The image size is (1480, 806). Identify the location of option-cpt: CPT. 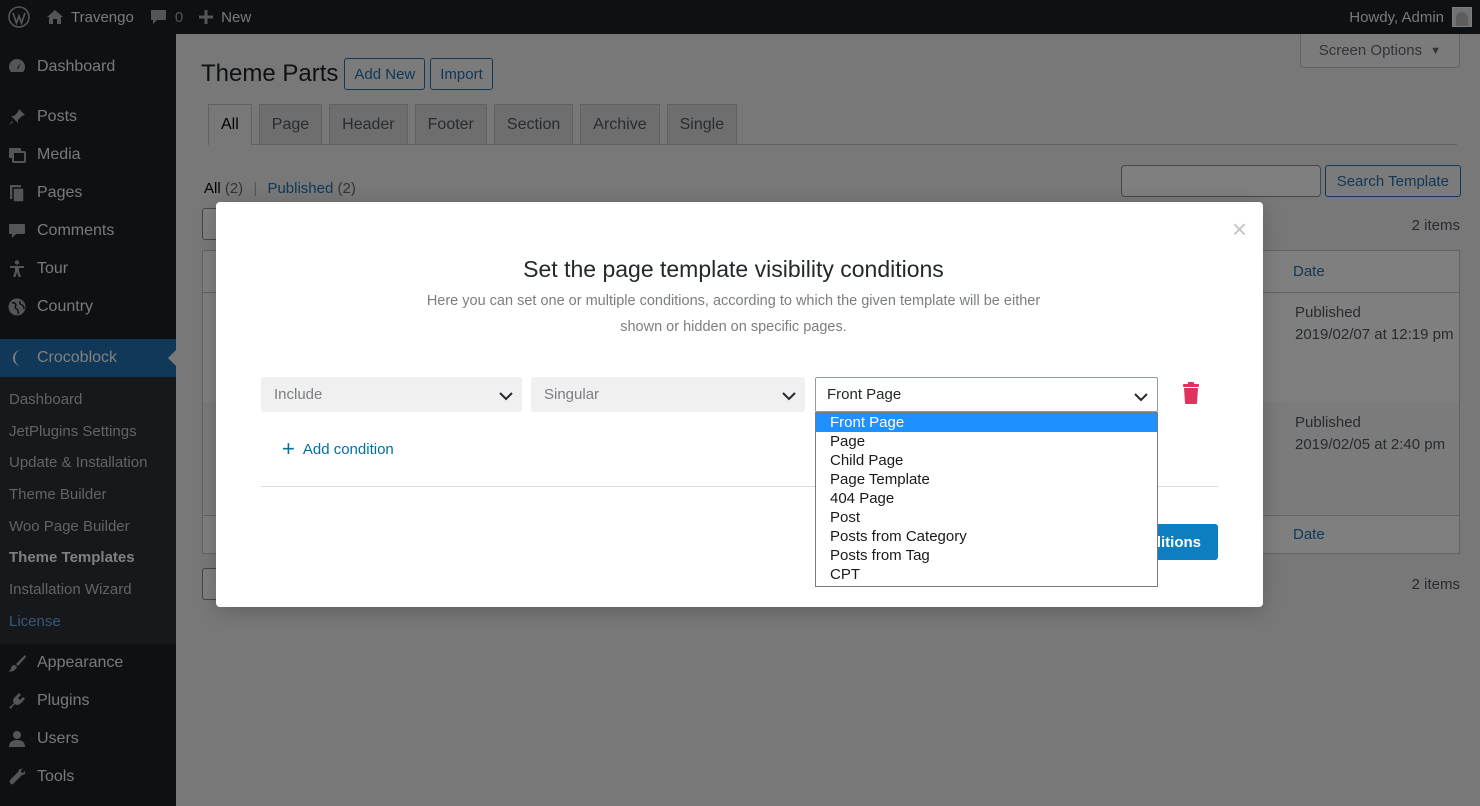
(986, 574).